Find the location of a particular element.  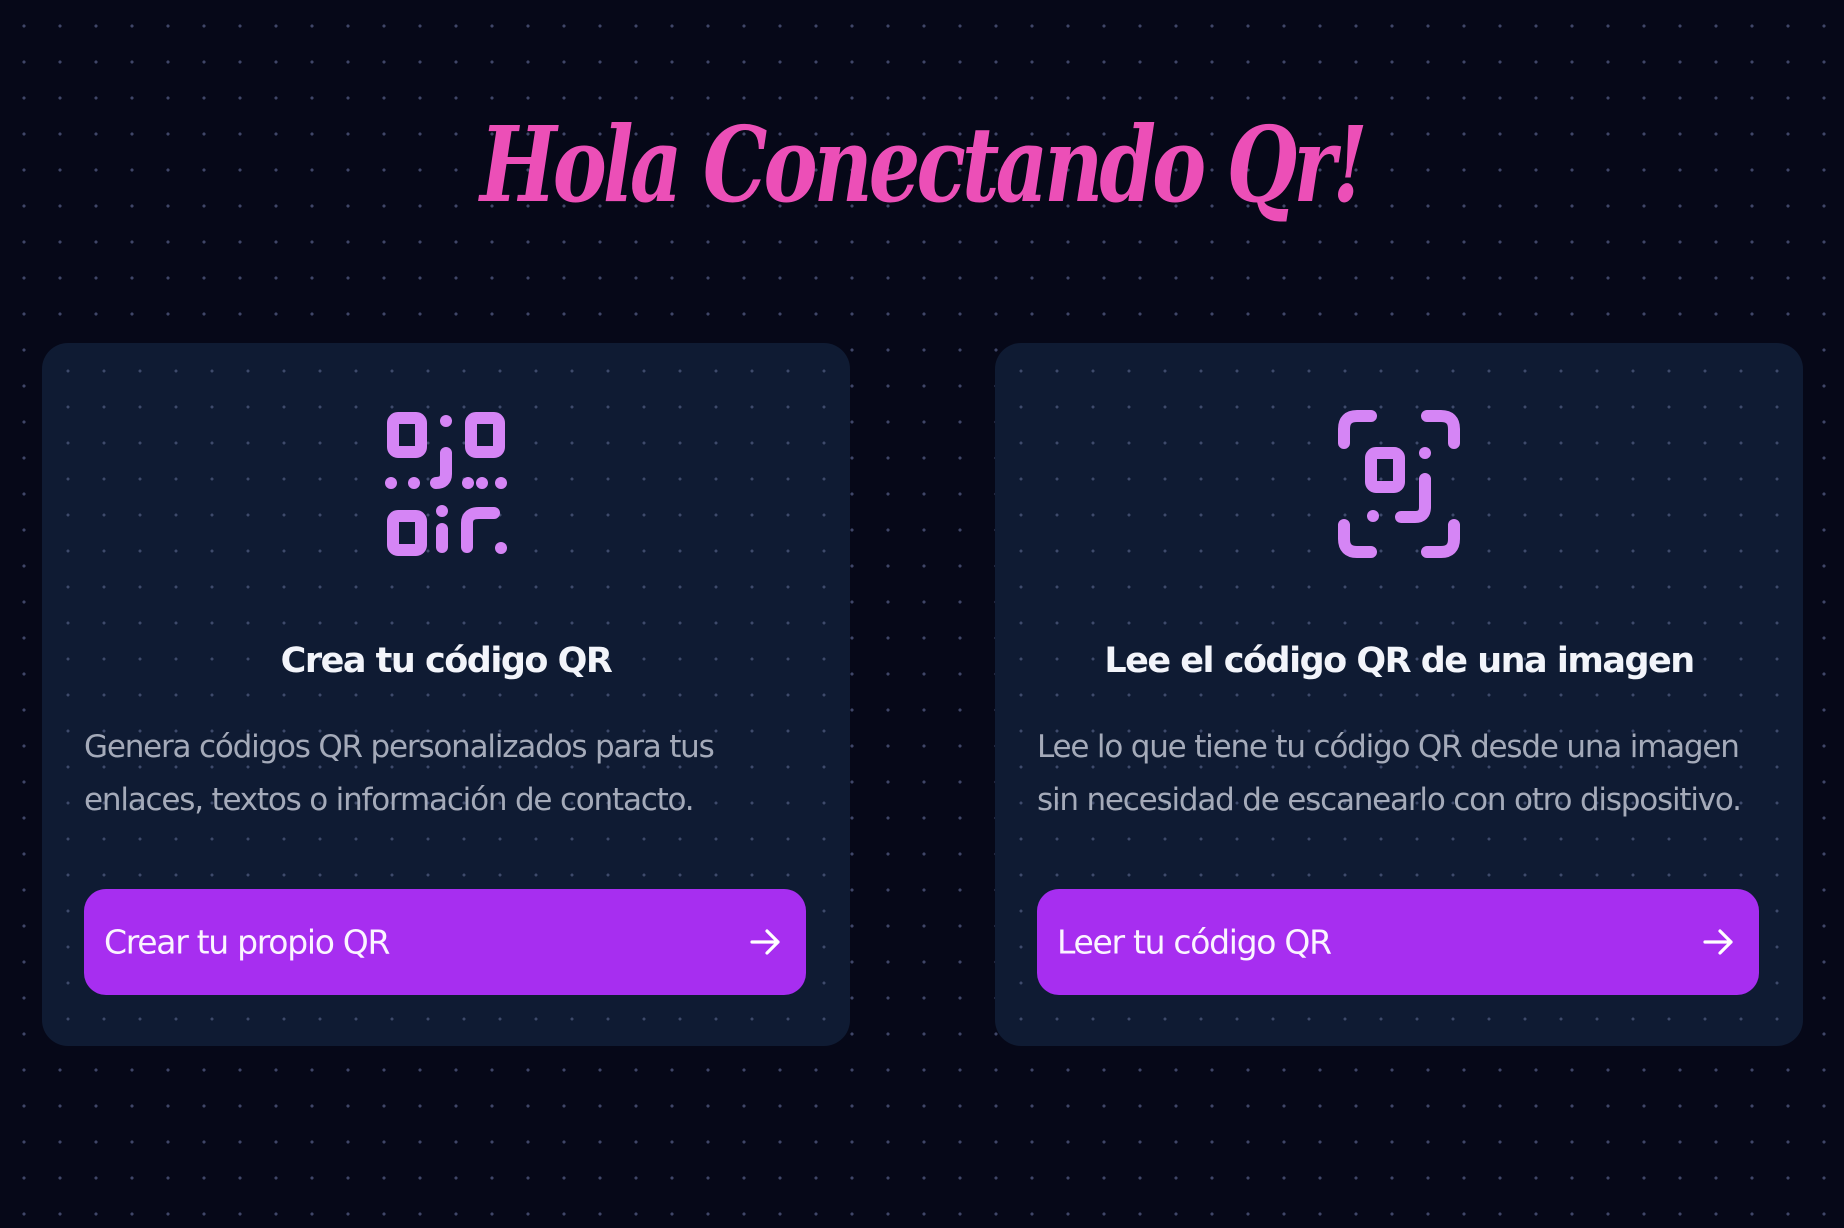

card-title: Lee el código QR de una imagen is located at coordinates (1399, 661).